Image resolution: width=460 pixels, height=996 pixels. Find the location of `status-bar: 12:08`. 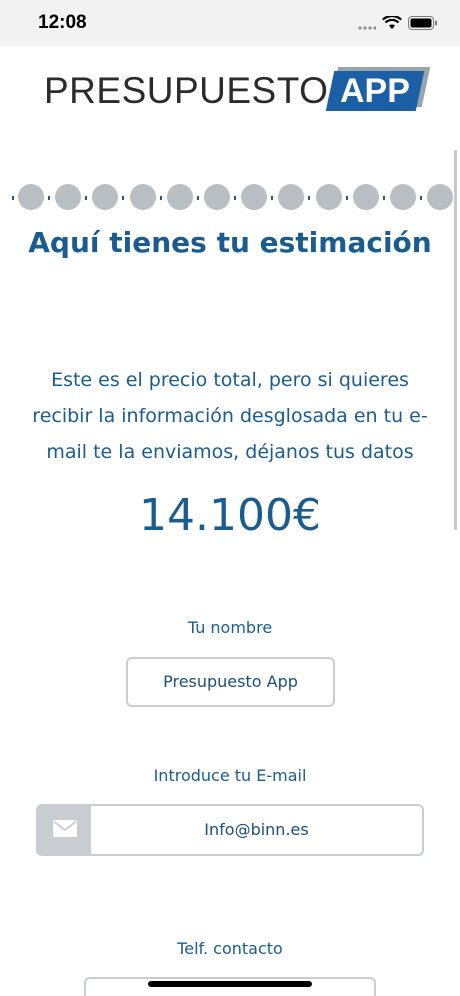

status-bar: 12:08 is located at coordinates (230, 23).